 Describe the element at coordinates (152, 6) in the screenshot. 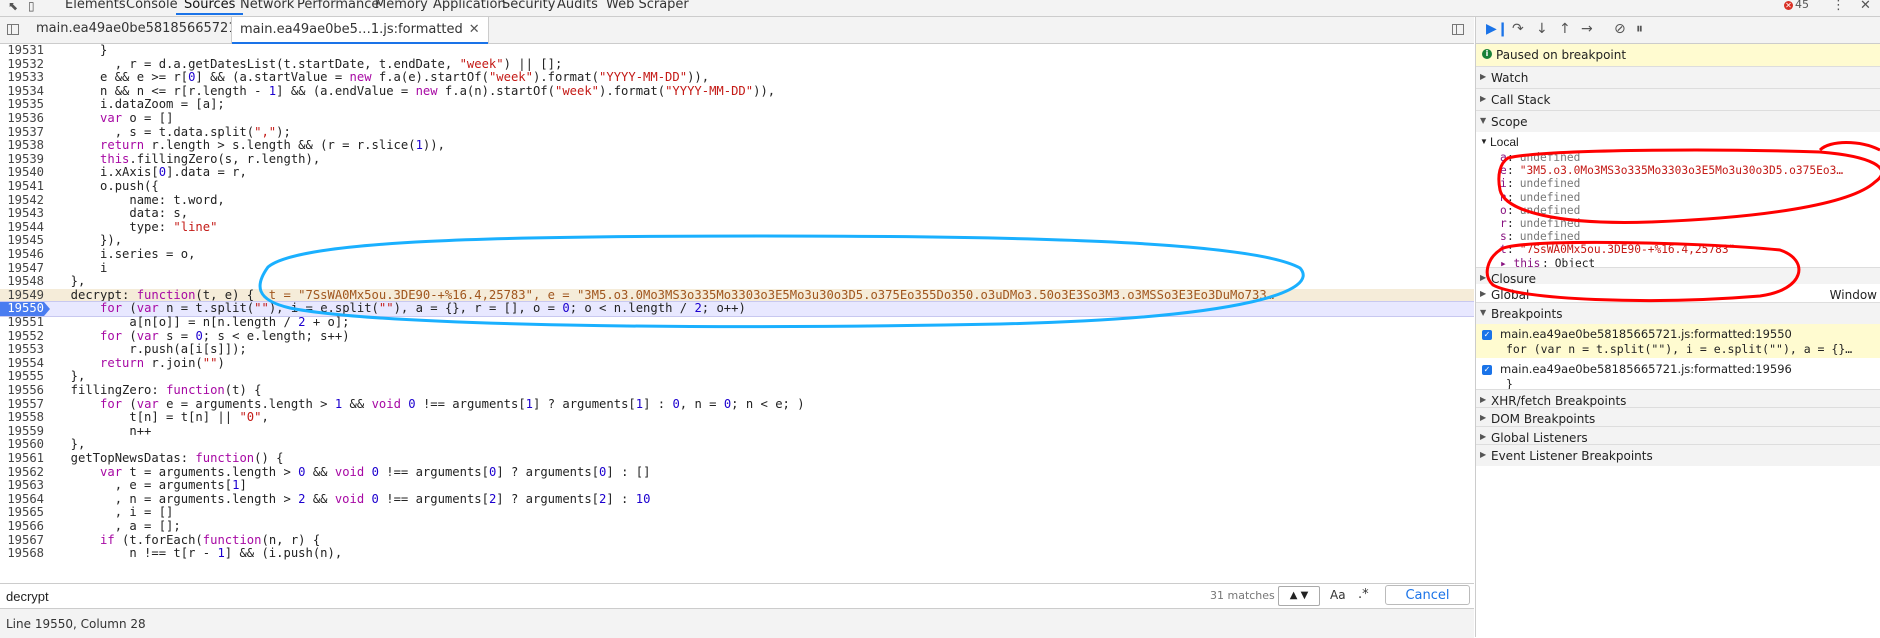

I see `tab-console: Console` at that location.